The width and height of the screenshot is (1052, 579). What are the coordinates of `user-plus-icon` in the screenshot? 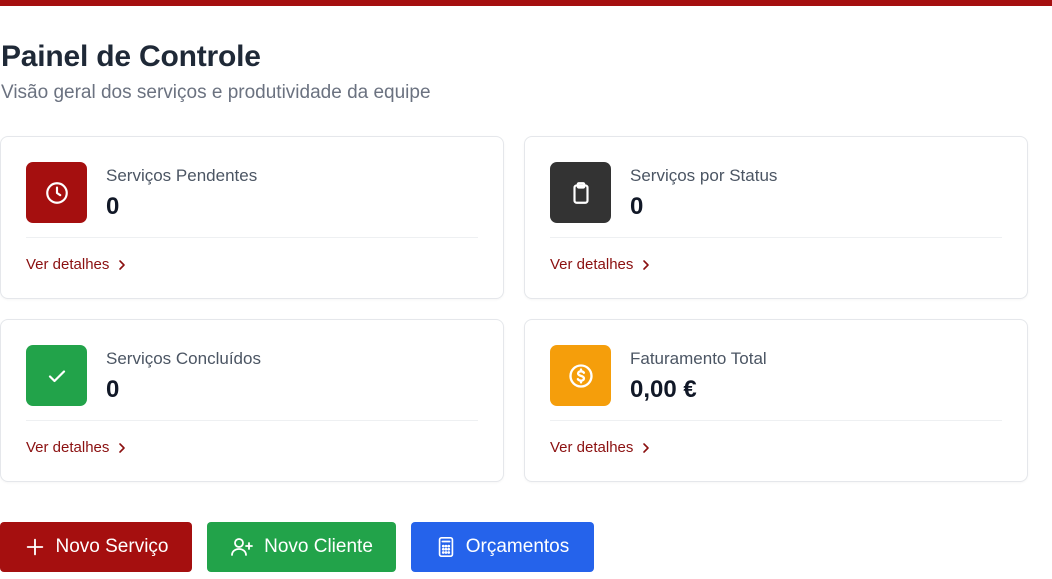 It's located at (242, 547).